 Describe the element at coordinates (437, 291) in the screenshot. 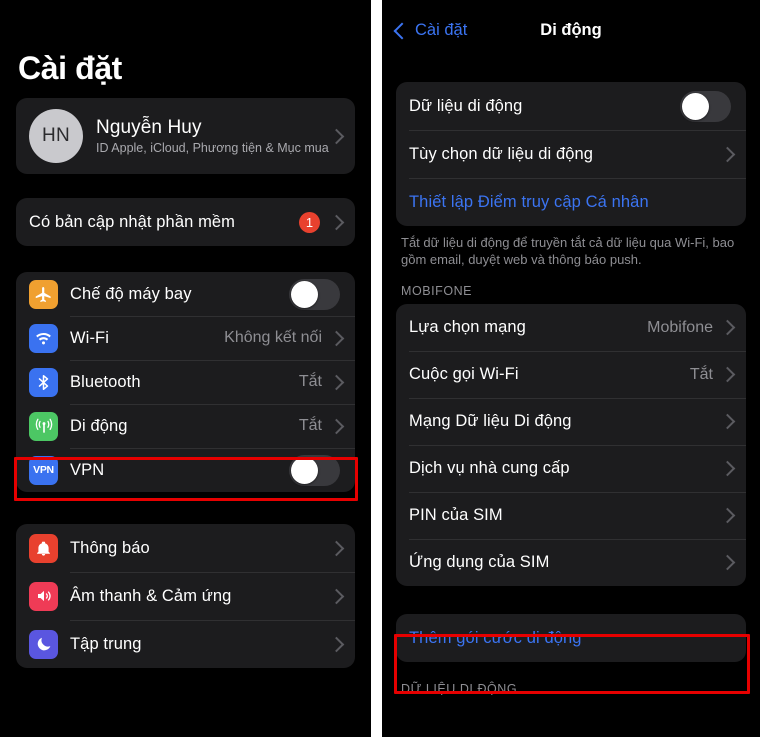

I see `carrier-section-header: MOBIFONE` at that location.